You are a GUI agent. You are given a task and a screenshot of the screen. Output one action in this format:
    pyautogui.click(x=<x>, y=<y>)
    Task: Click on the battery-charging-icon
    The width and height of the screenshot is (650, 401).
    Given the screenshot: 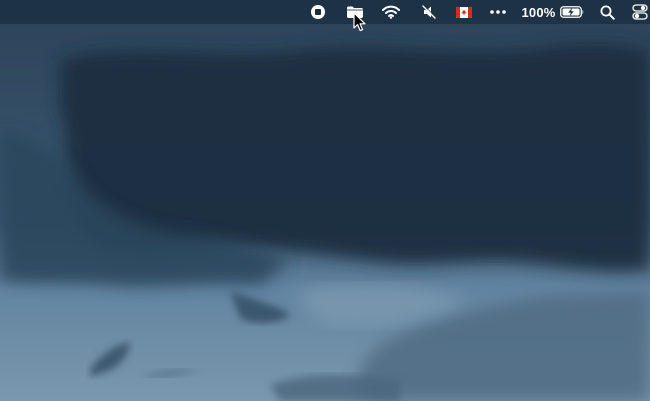 What is the action you would take?
    pyautogui.click(x=572, y=12)
    